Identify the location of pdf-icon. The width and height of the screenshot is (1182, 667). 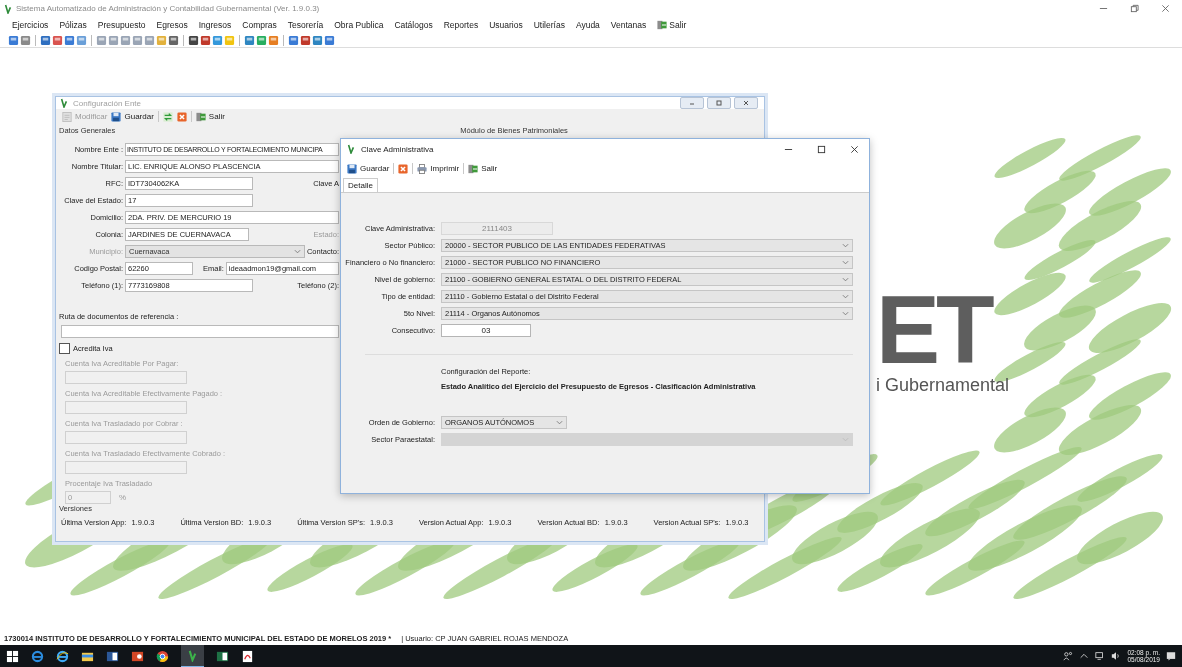
(247, 656).